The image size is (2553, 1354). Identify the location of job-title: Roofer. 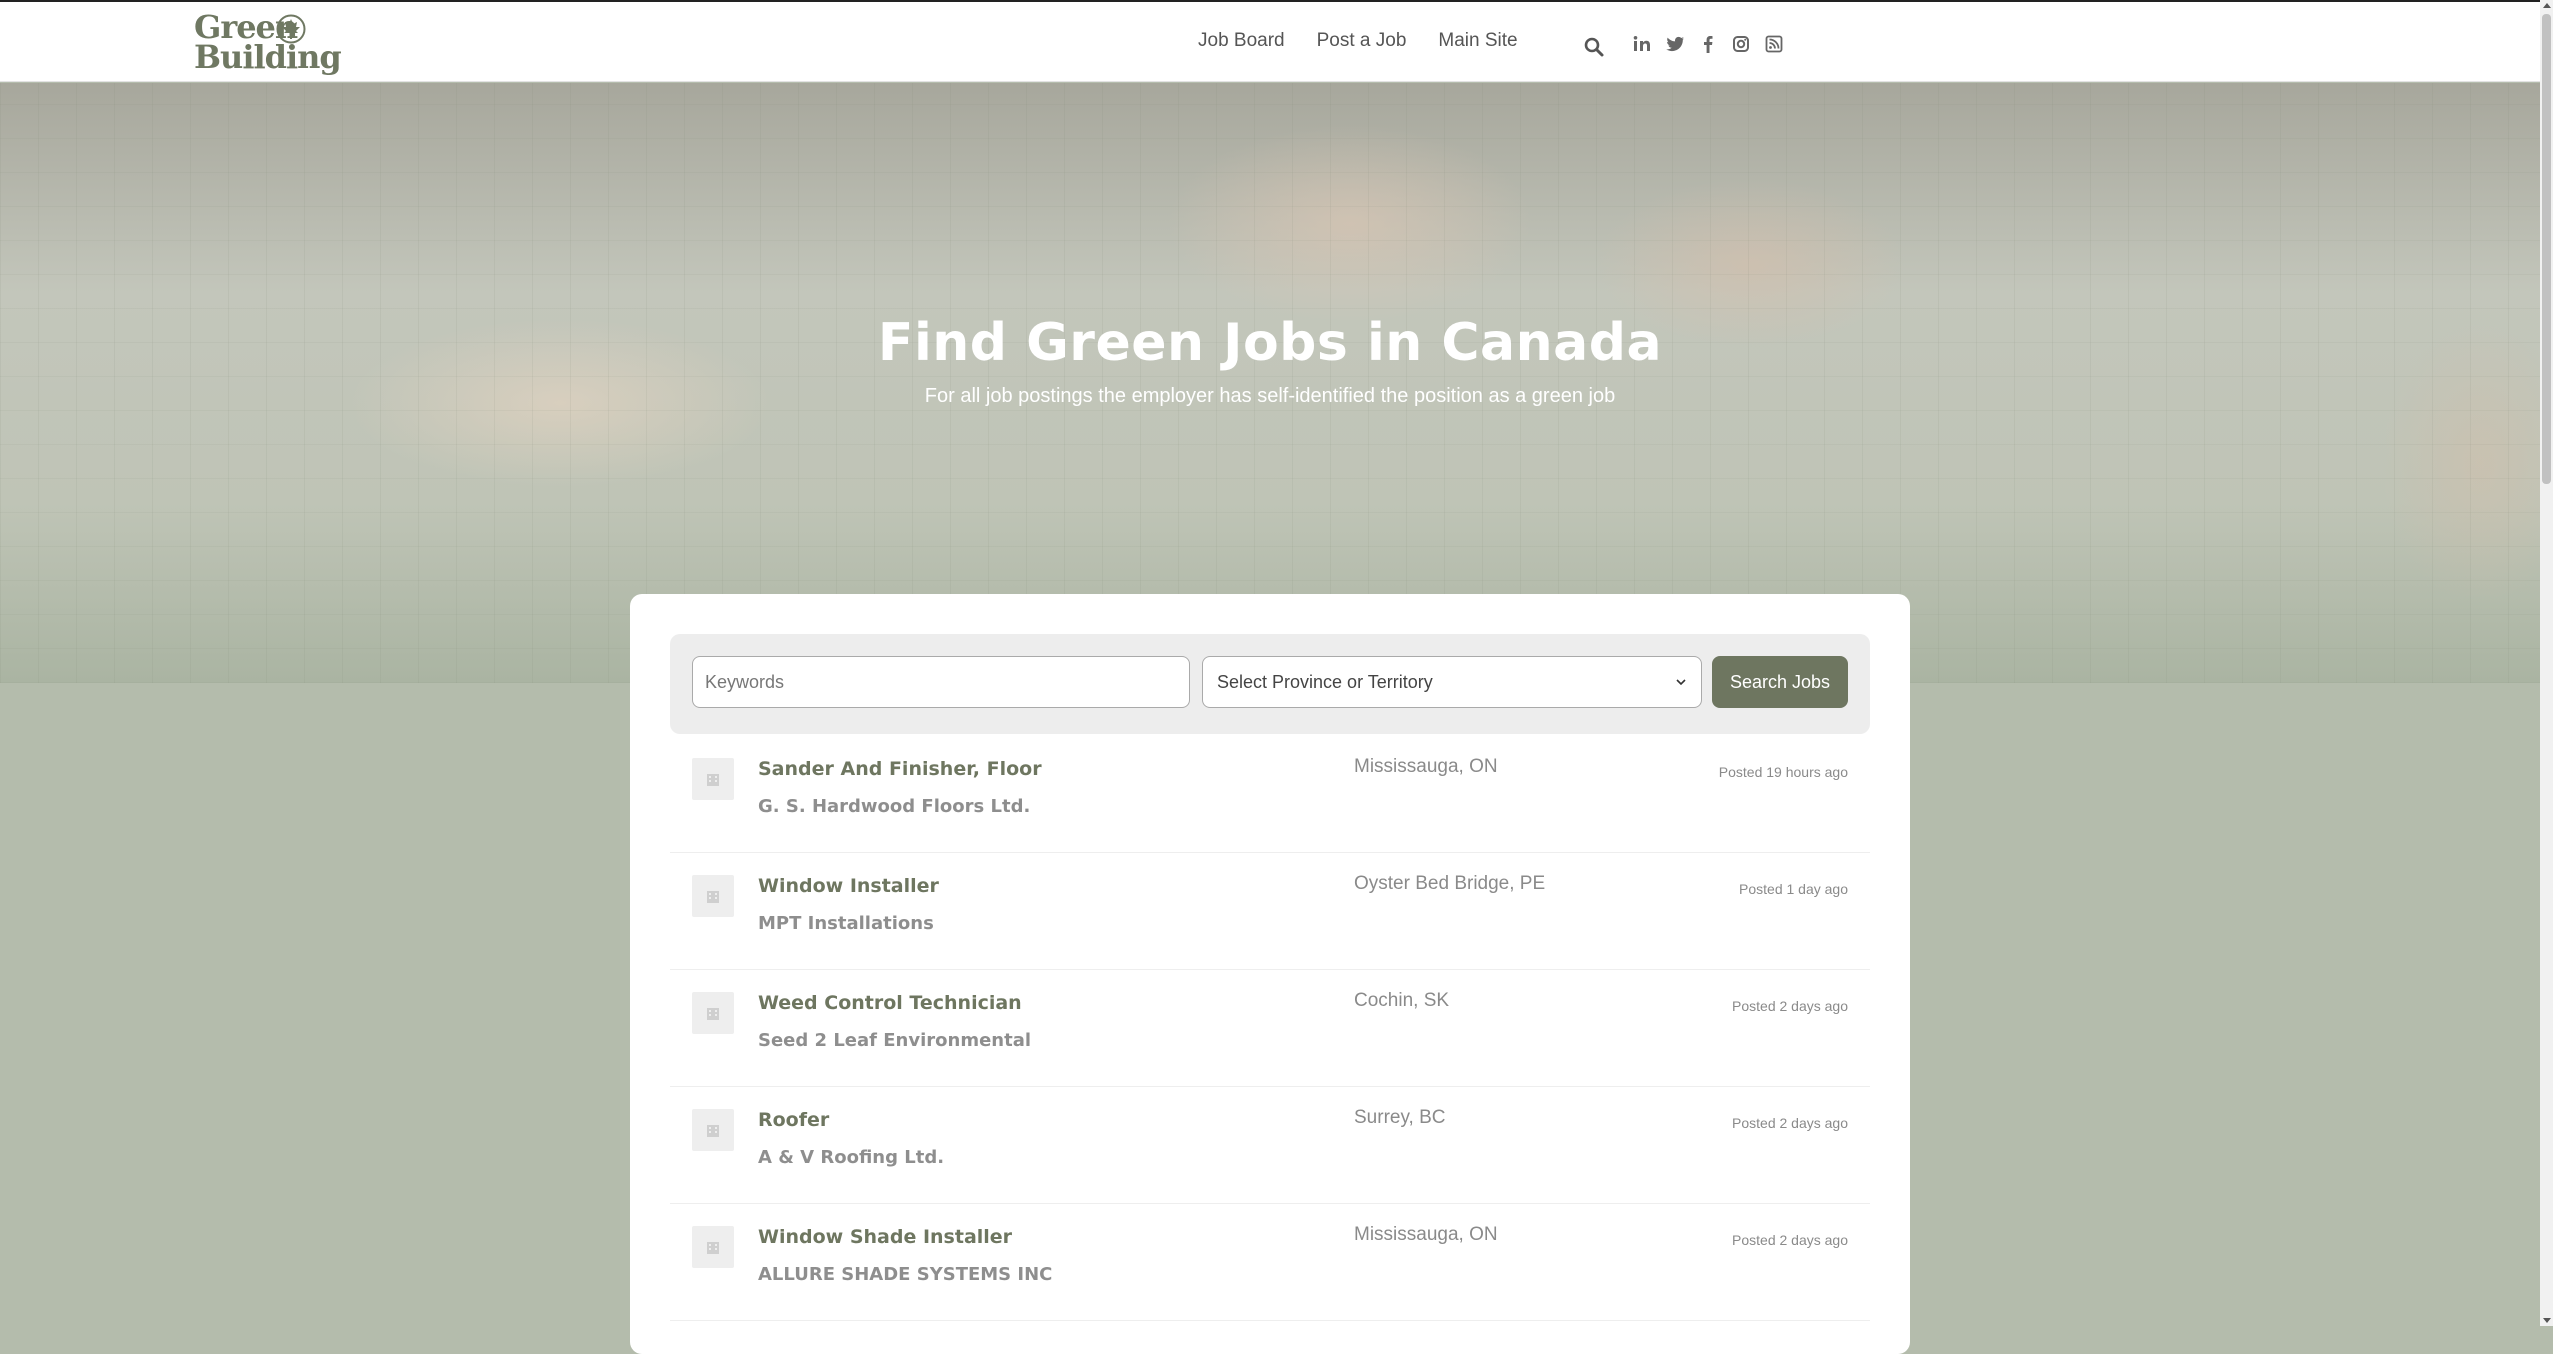
(793, 1120).